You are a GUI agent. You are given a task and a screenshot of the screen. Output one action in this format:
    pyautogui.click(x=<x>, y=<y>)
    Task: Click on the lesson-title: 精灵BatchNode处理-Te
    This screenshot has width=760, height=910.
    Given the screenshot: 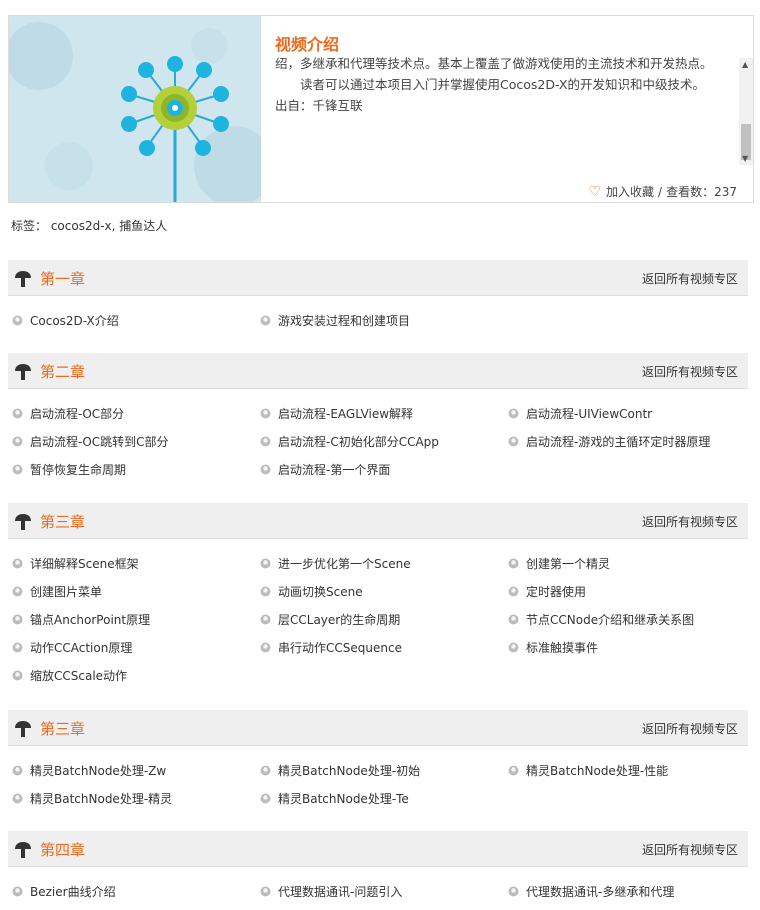 What is the action you would take?
    pyautogui.click(x=343, y=799)
    